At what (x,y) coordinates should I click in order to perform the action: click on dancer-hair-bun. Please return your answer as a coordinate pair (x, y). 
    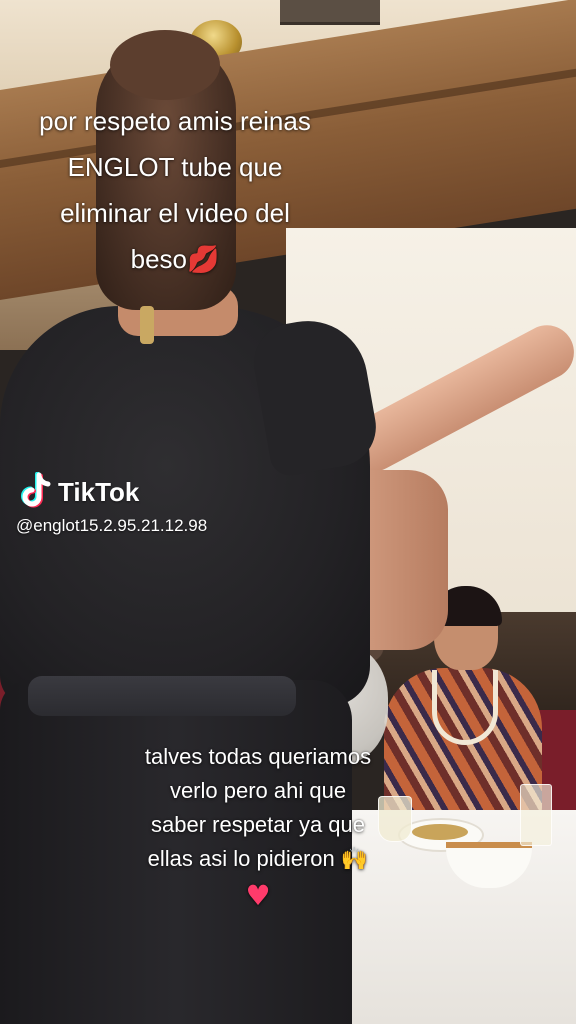
    Looking at the image, I should click on (165, 65).